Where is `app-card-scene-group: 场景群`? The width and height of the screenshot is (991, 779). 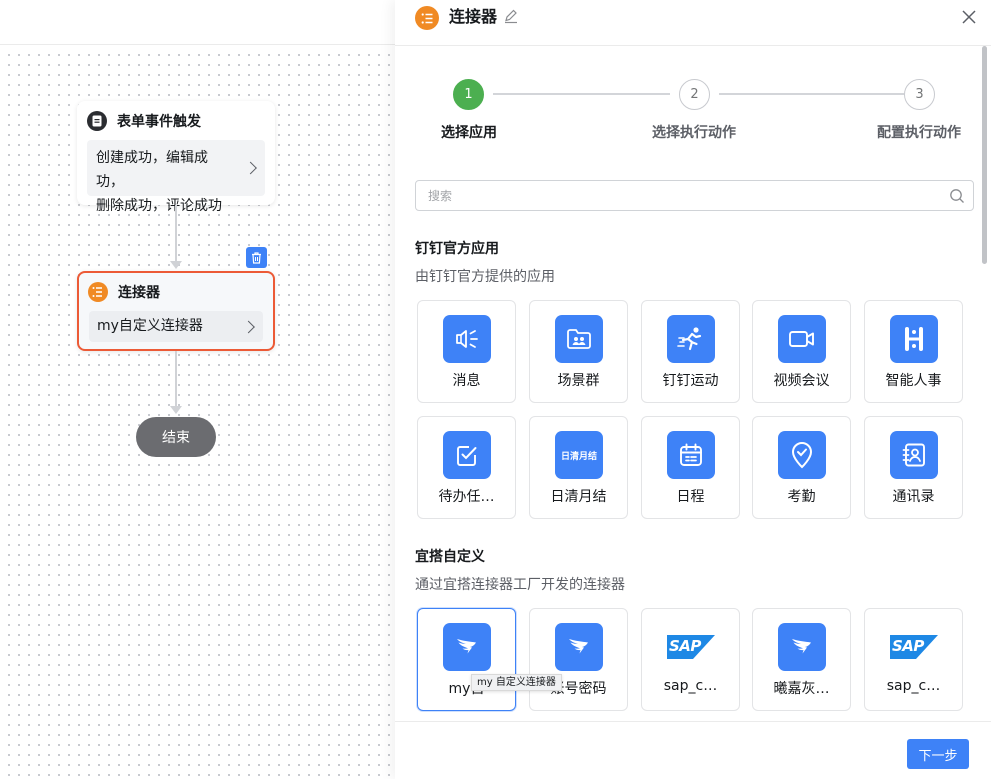
app-card-scene-group: 场景群 is located at coordinates (578, 351).